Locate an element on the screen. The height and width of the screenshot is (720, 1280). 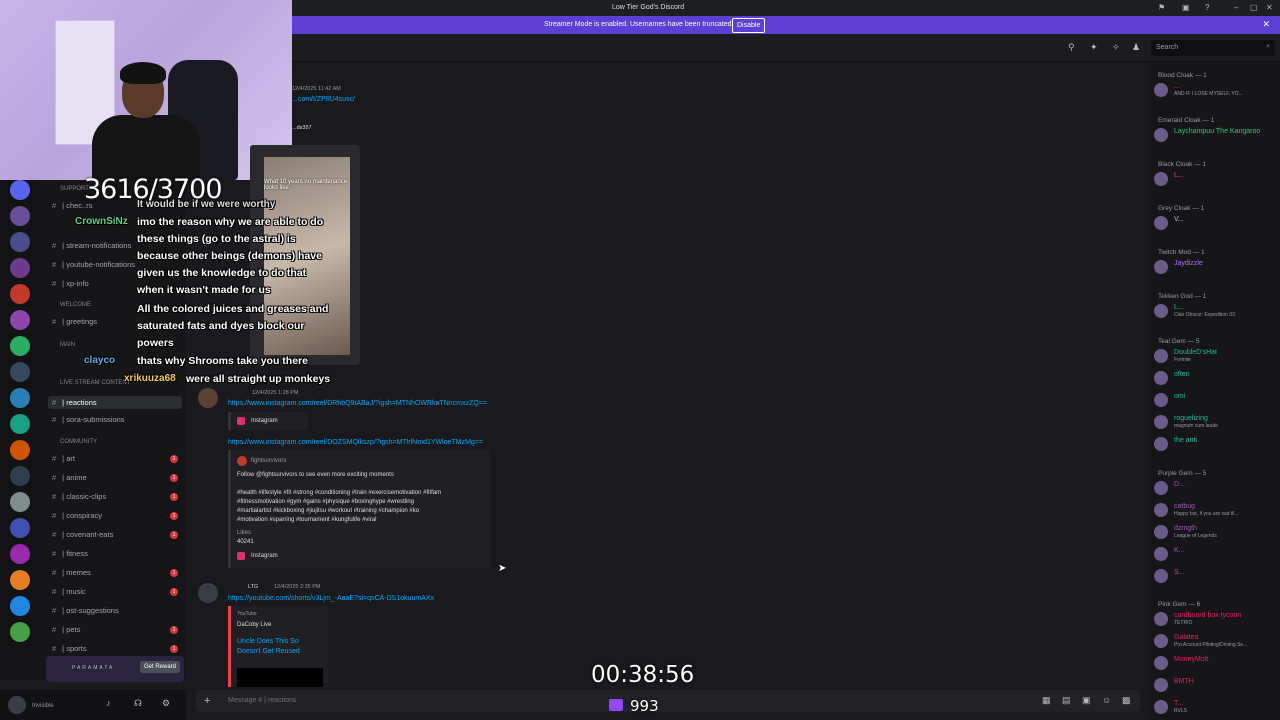
channel-item: # | sports is located at coordinates (69, 648).